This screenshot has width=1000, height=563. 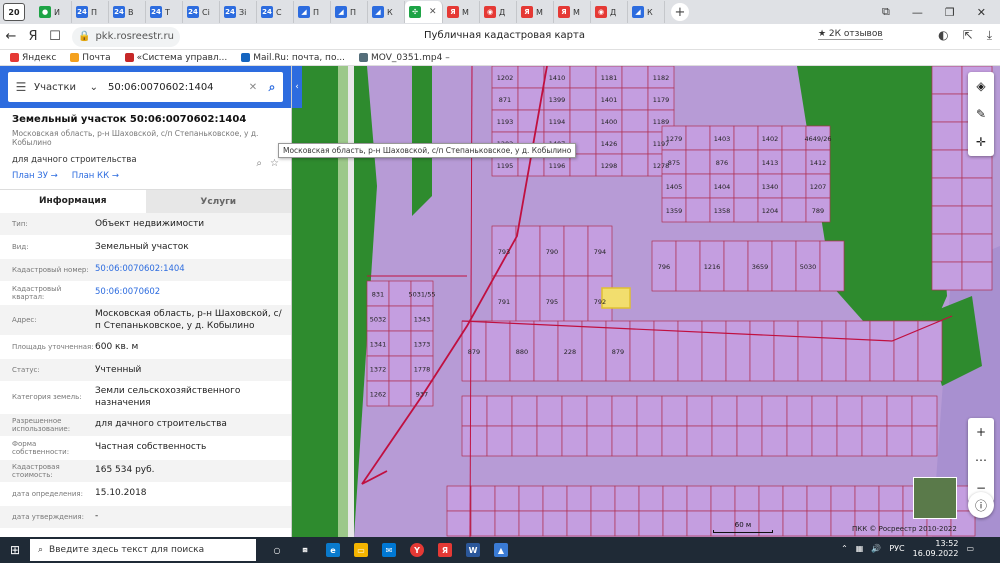 I want to click on minimap-thumbnail, so click(x=935, y=498).